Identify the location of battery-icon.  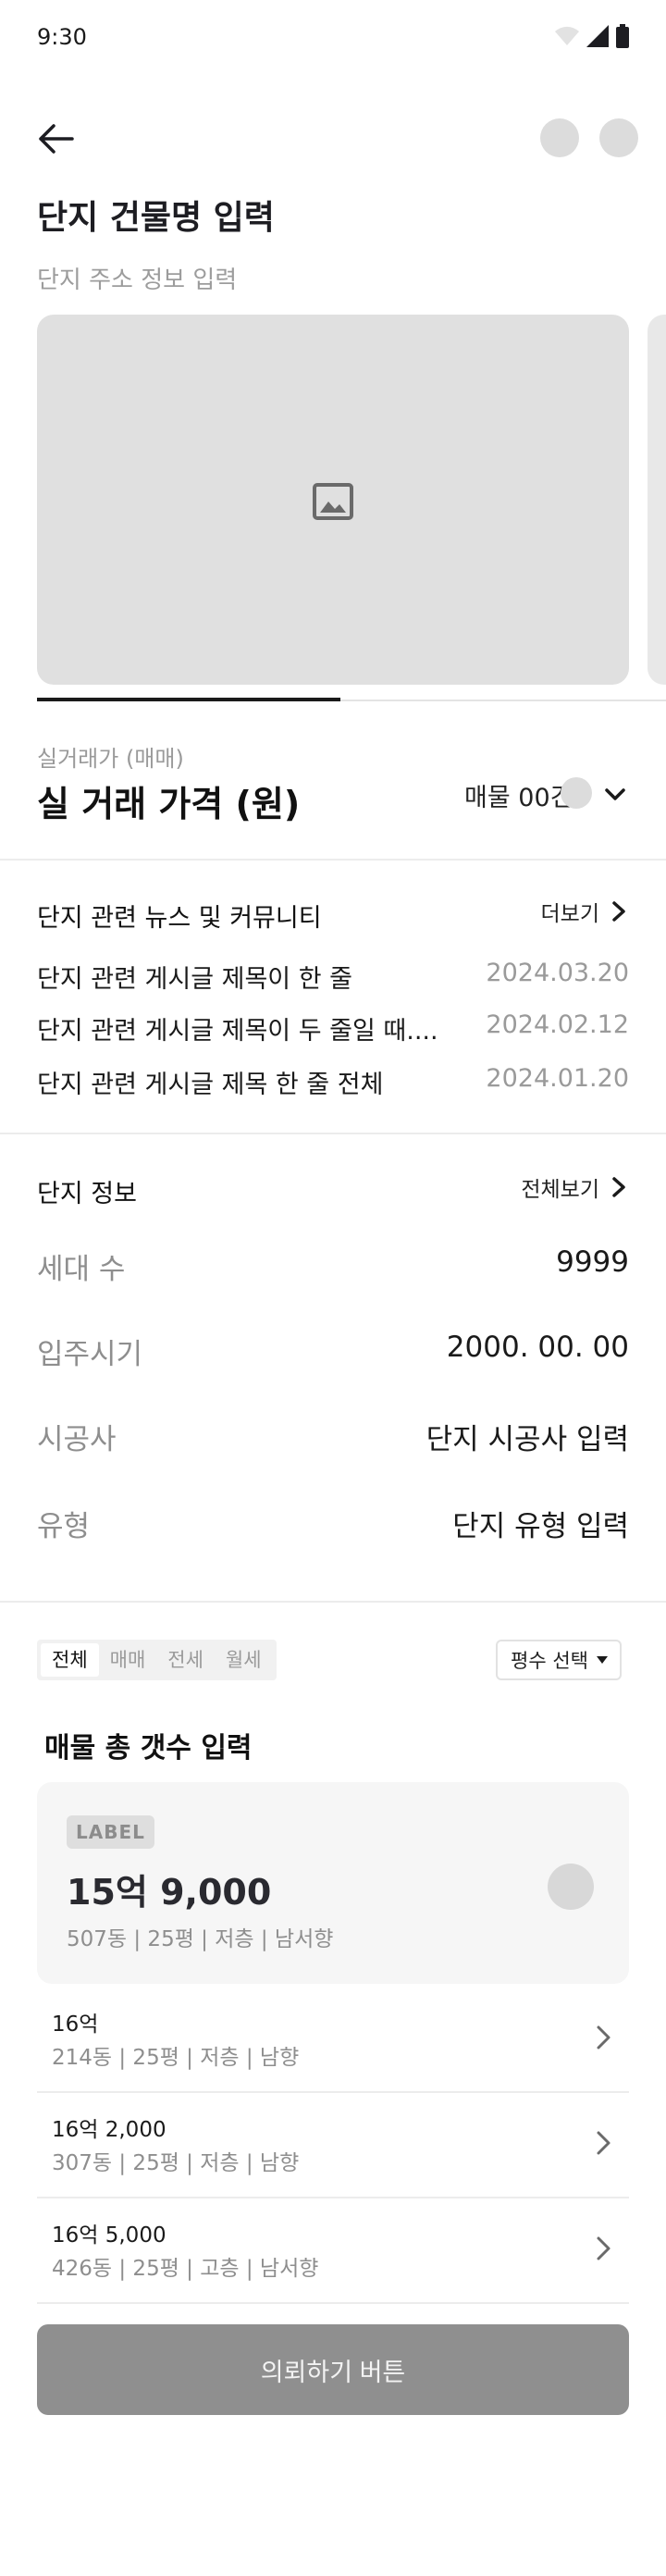
(623, 36).